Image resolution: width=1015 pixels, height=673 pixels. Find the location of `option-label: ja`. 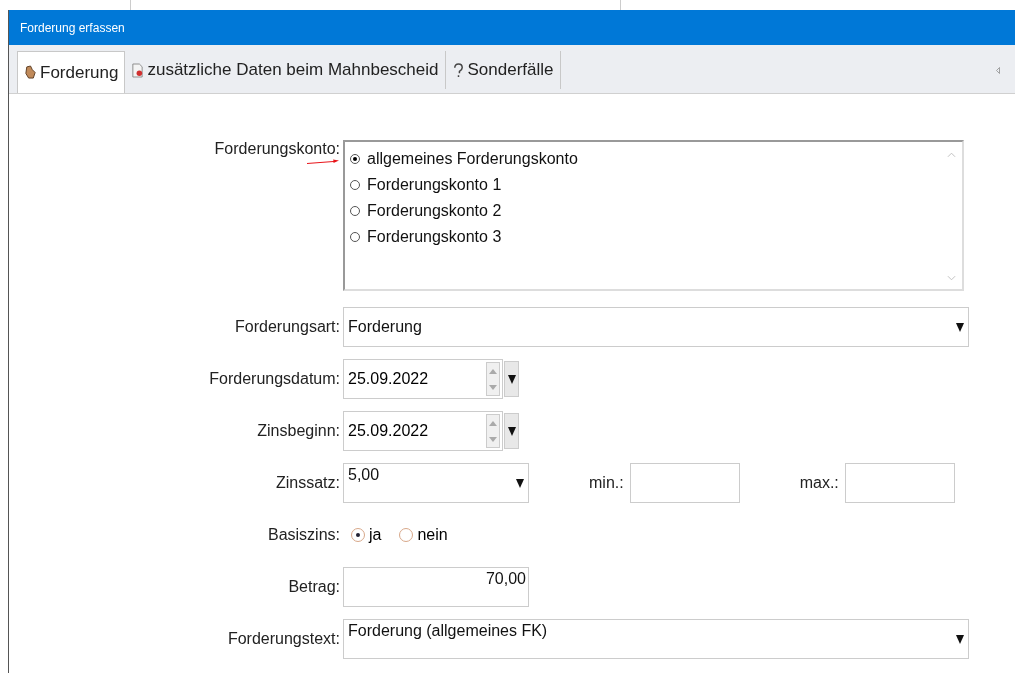

option-label: ja is located at coordinates (375, 535).